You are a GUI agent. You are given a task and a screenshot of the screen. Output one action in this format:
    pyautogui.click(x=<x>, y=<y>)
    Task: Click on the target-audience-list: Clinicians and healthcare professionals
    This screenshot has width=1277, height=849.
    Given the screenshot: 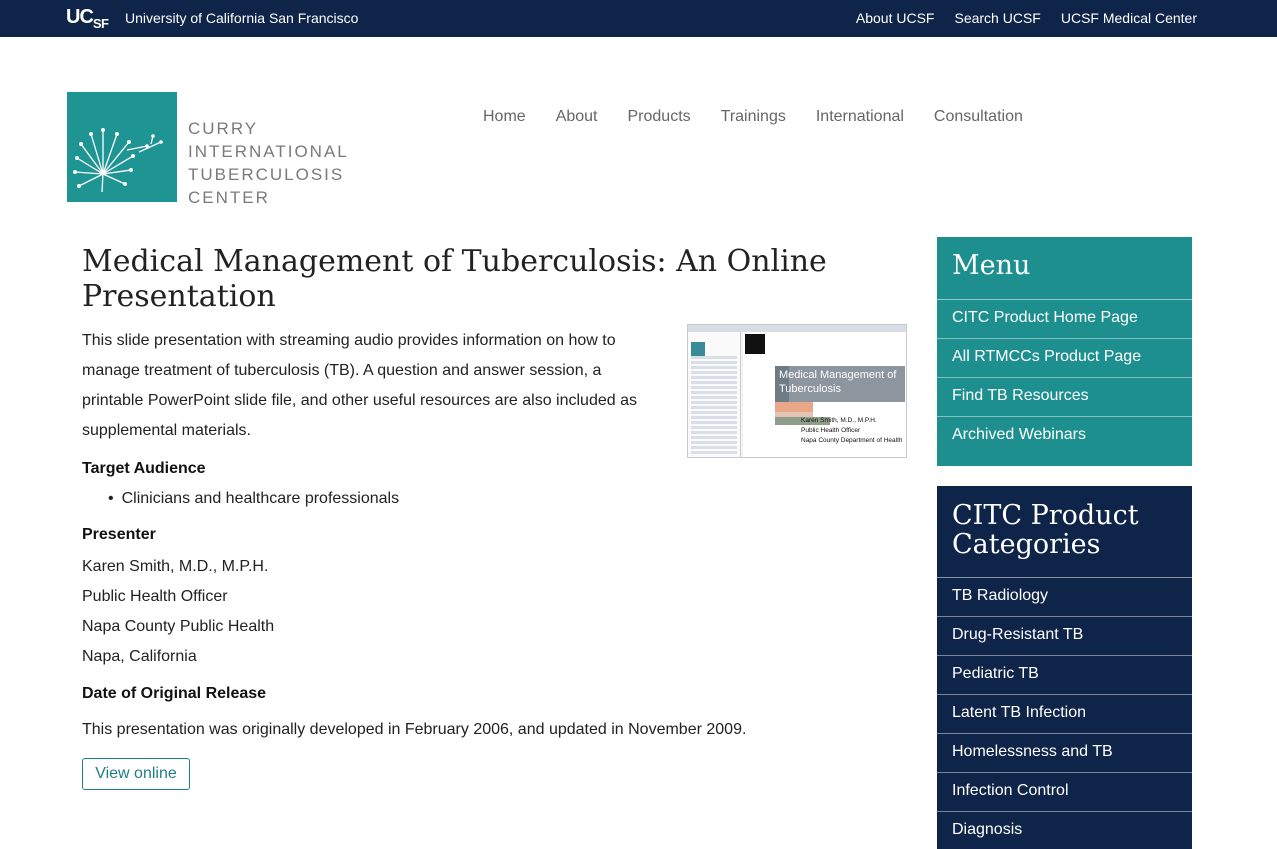 What is the action you would take?
    pyautogui.click(x=254, y=499)
    